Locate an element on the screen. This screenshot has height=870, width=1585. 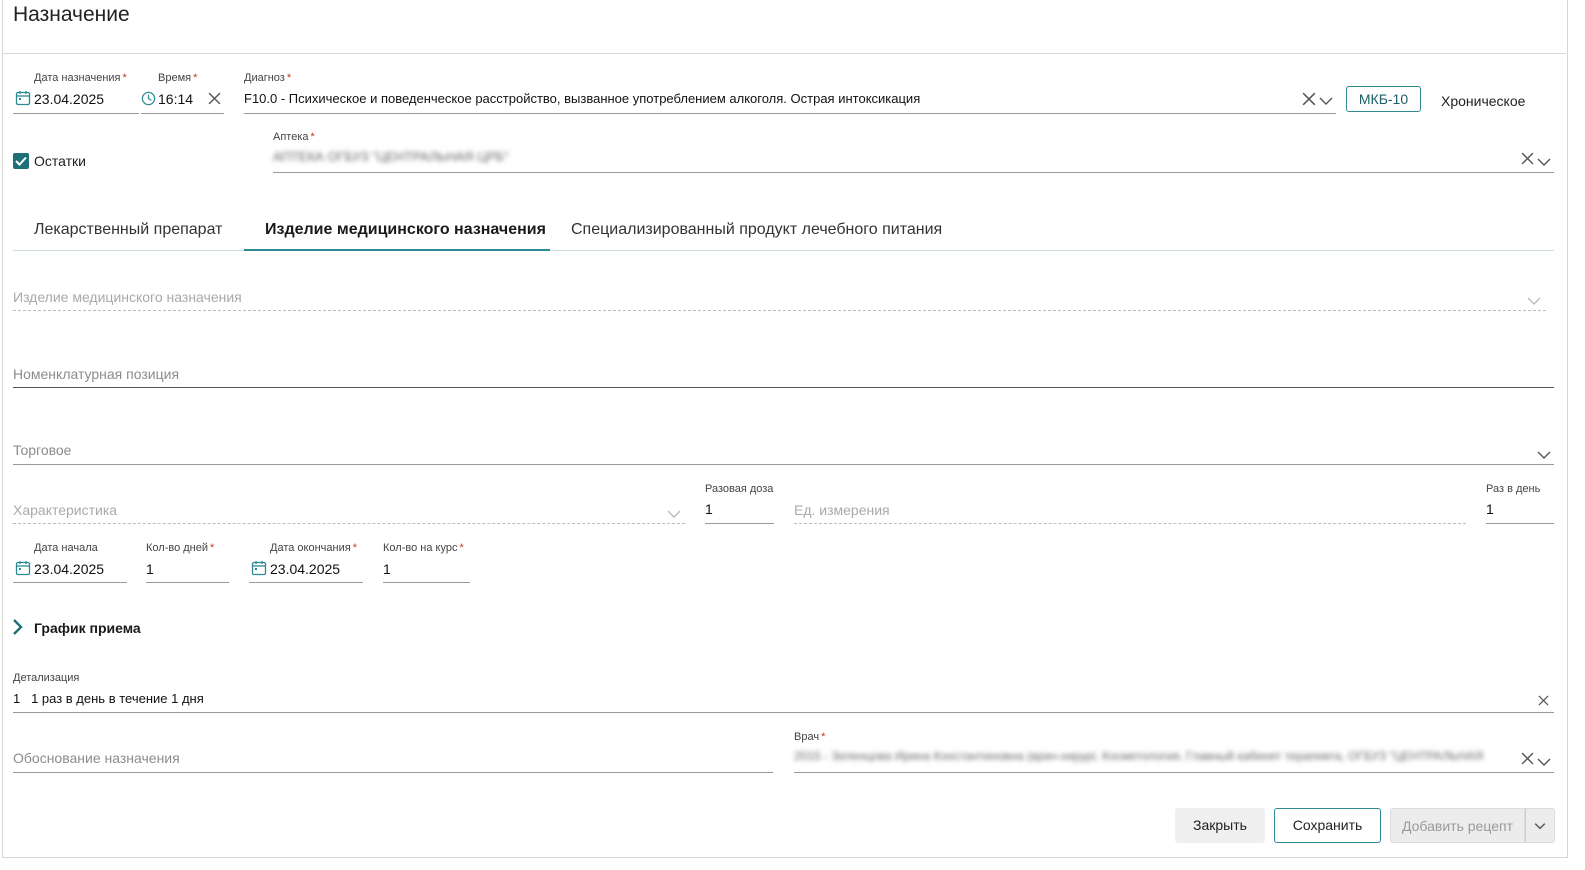
add-recipe-button: Добавить рецепт is located at coordinates (1457, 825).